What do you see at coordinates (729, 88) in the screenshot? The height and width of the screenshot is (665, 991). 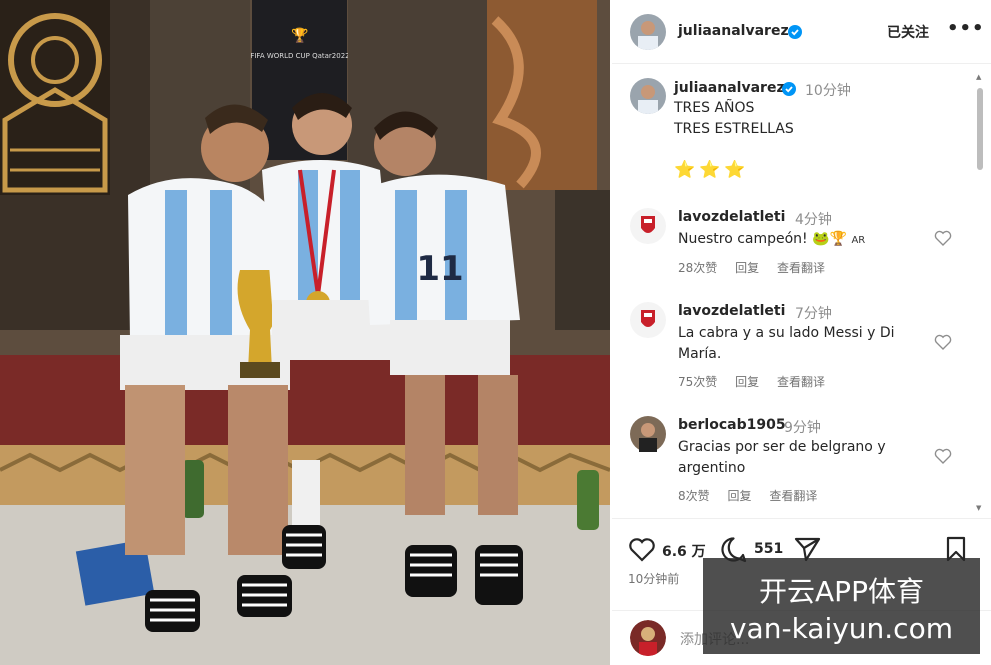 I see `caption-username: juliaanalvarez` at bounding box center [729, 88].